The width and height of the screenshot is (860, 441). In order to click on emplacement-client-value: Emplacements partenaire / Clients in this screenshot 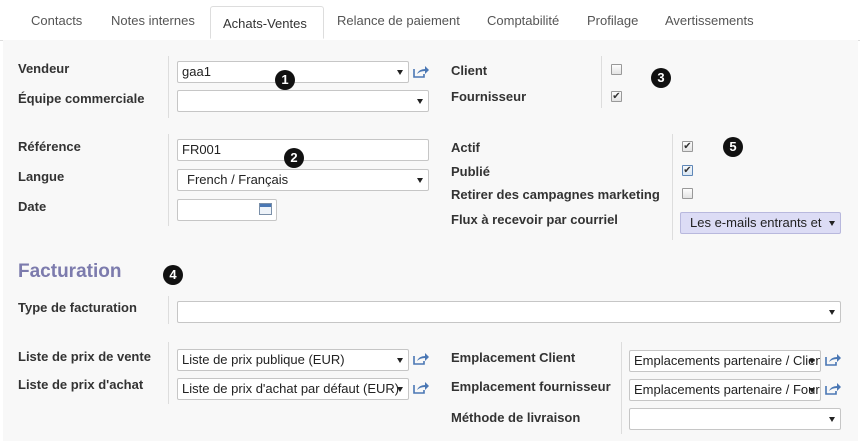, I will do `click(727, 360)`.